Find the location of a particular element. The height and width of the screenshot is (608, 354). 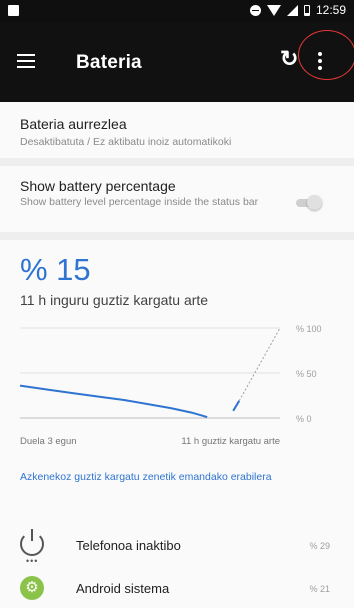

battery-saver-title: Bateria aurrezlea is located at coordinates (73, 124).